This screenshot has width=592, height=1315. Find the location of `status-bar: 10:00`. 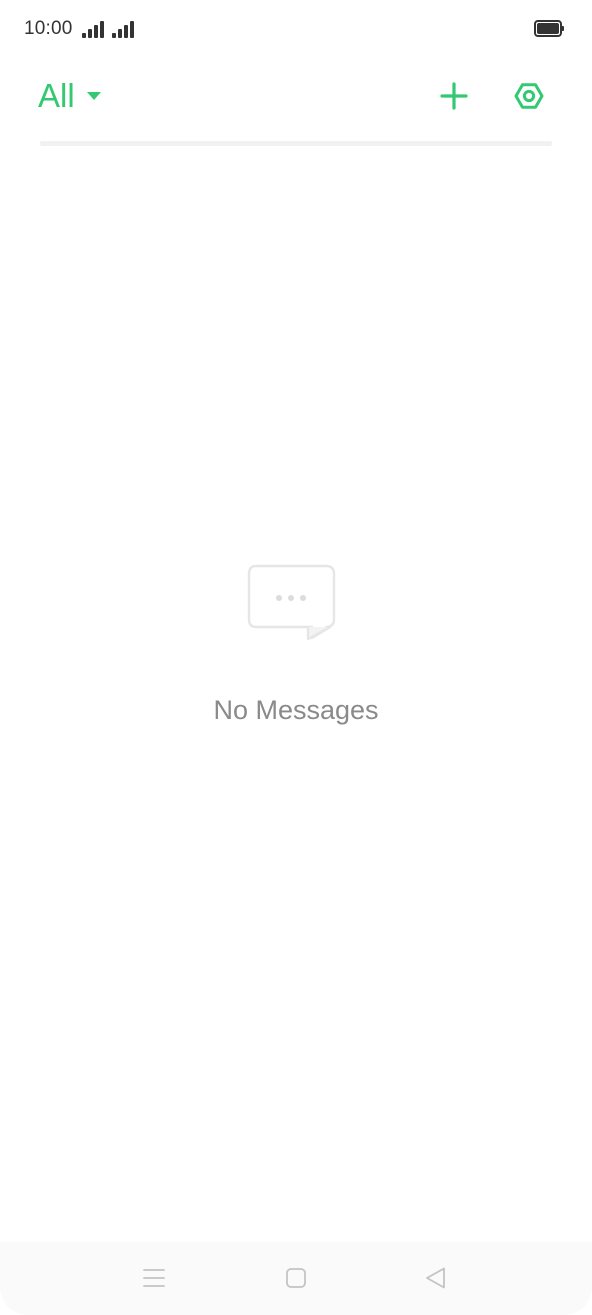

status-bar: 10:00 is located at coordinates (296, 30).